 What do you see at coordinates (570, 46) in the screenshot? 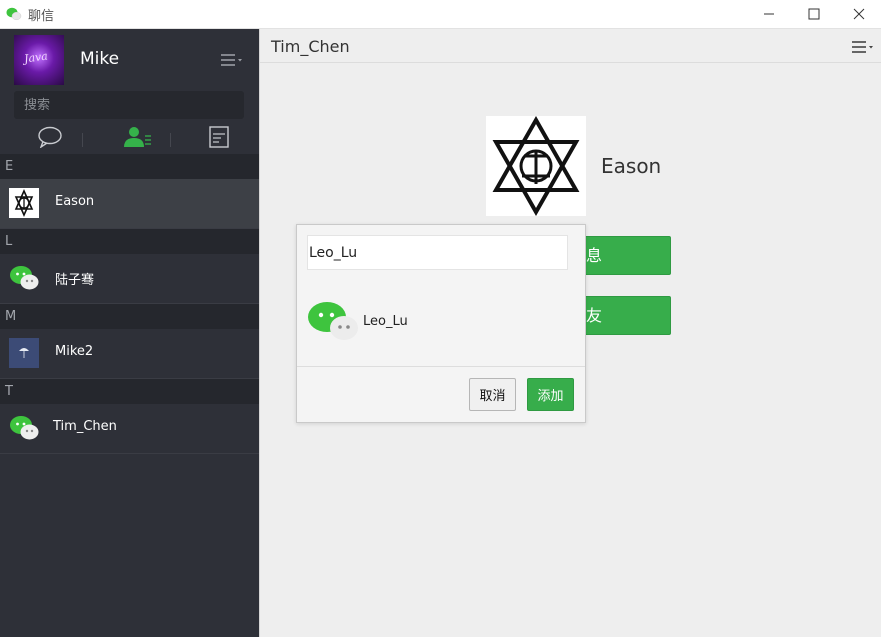
I see `main-header: Tim_Chen` at bounding box center [570, 46].